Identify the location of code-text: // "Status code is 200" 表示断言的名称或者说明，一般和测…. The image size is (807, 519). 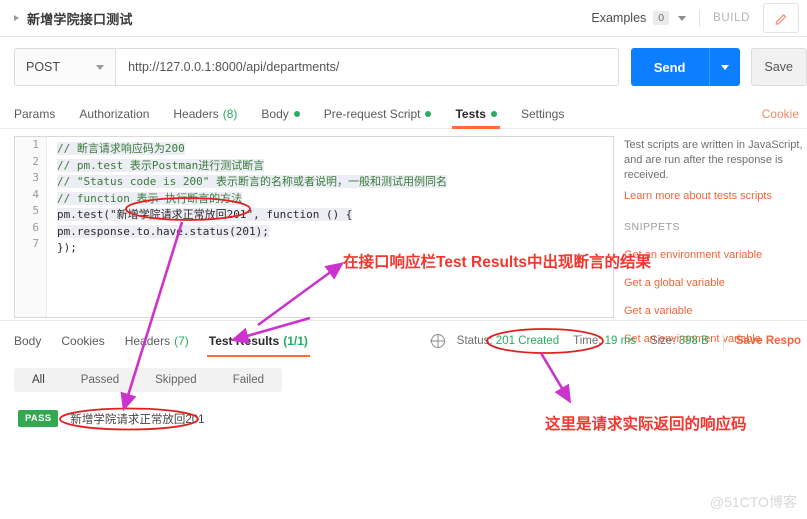
(252, 181).